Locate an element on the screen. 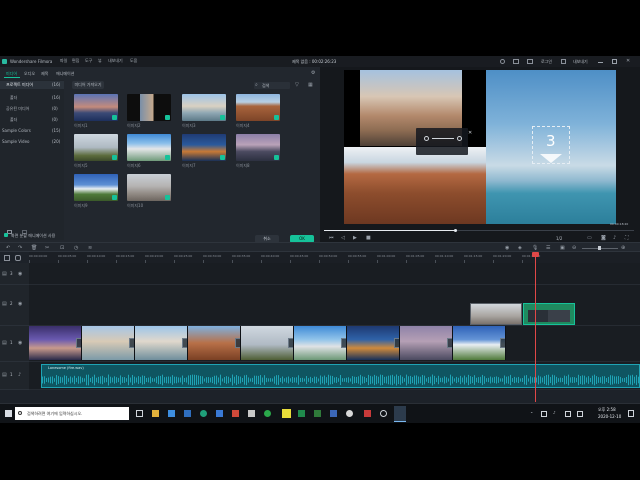  close-overlay-icon: ✕ is located at coordinates (470, 133).